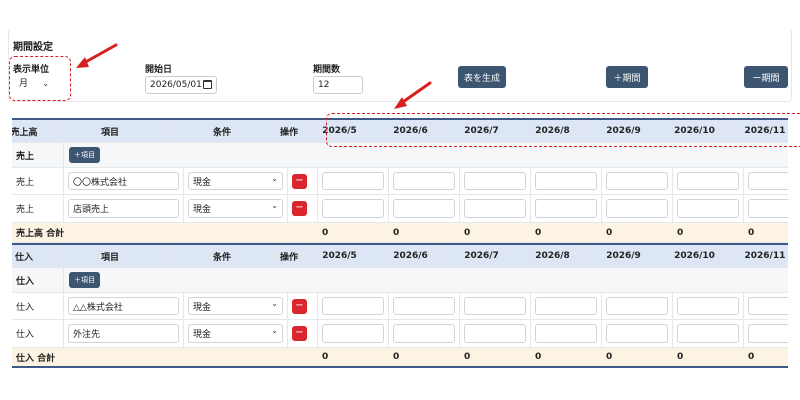 The width and height of the screenshot is (800, 400). Describe the element at coordinates (413, 95) in the screenshot. I see `arrow-icon` at that location.